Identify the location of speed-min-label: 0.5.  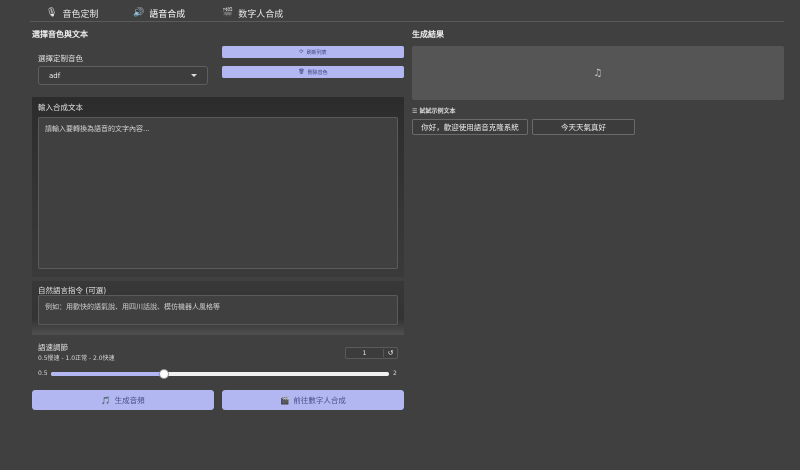
(43, 373).